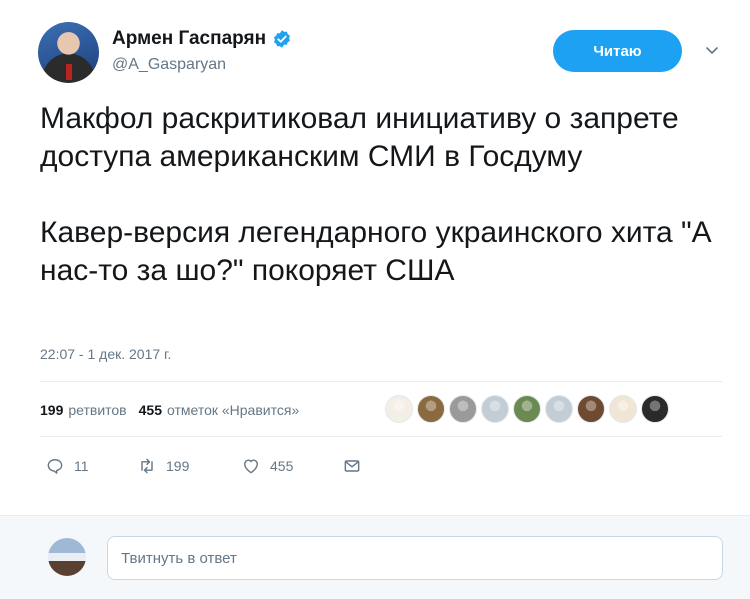 This screenshot has width=750, height=599. I want to click on avatar-brown, so click(591, 409).